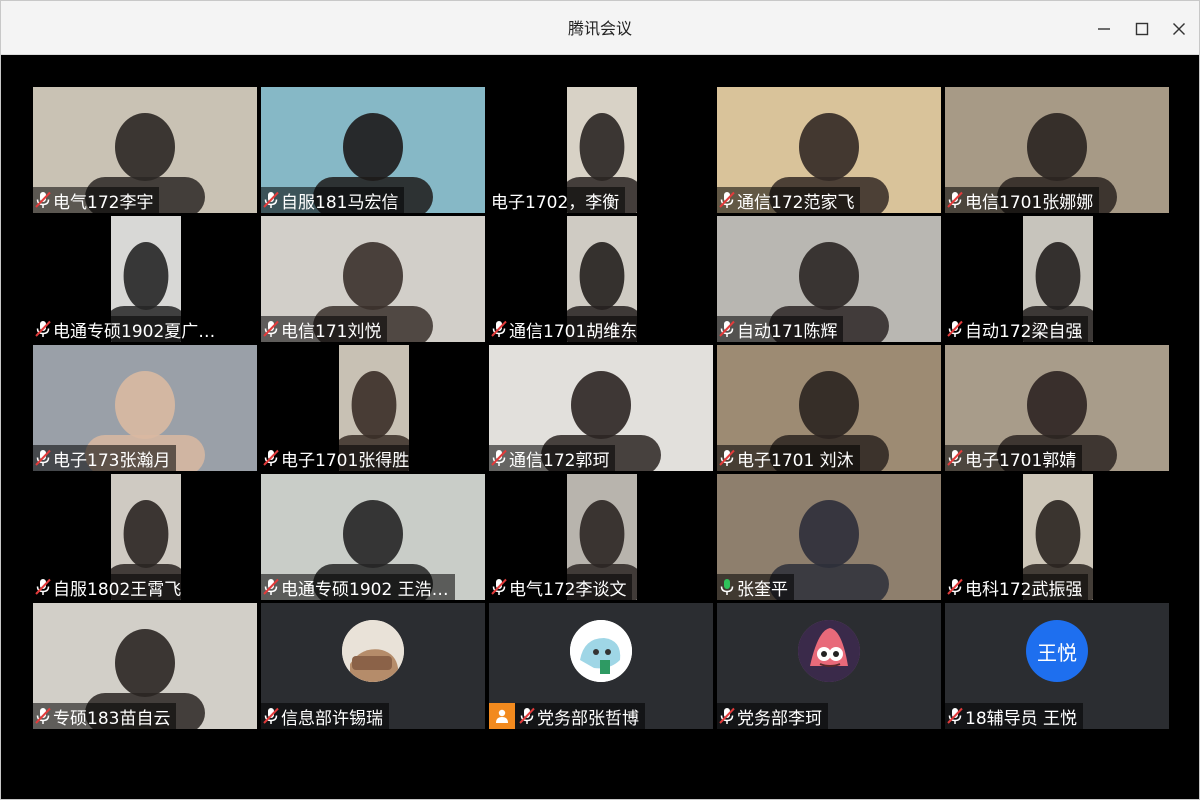 The image size is (1200, 800). I want to click on minimize-icon, so click(1104, 29).